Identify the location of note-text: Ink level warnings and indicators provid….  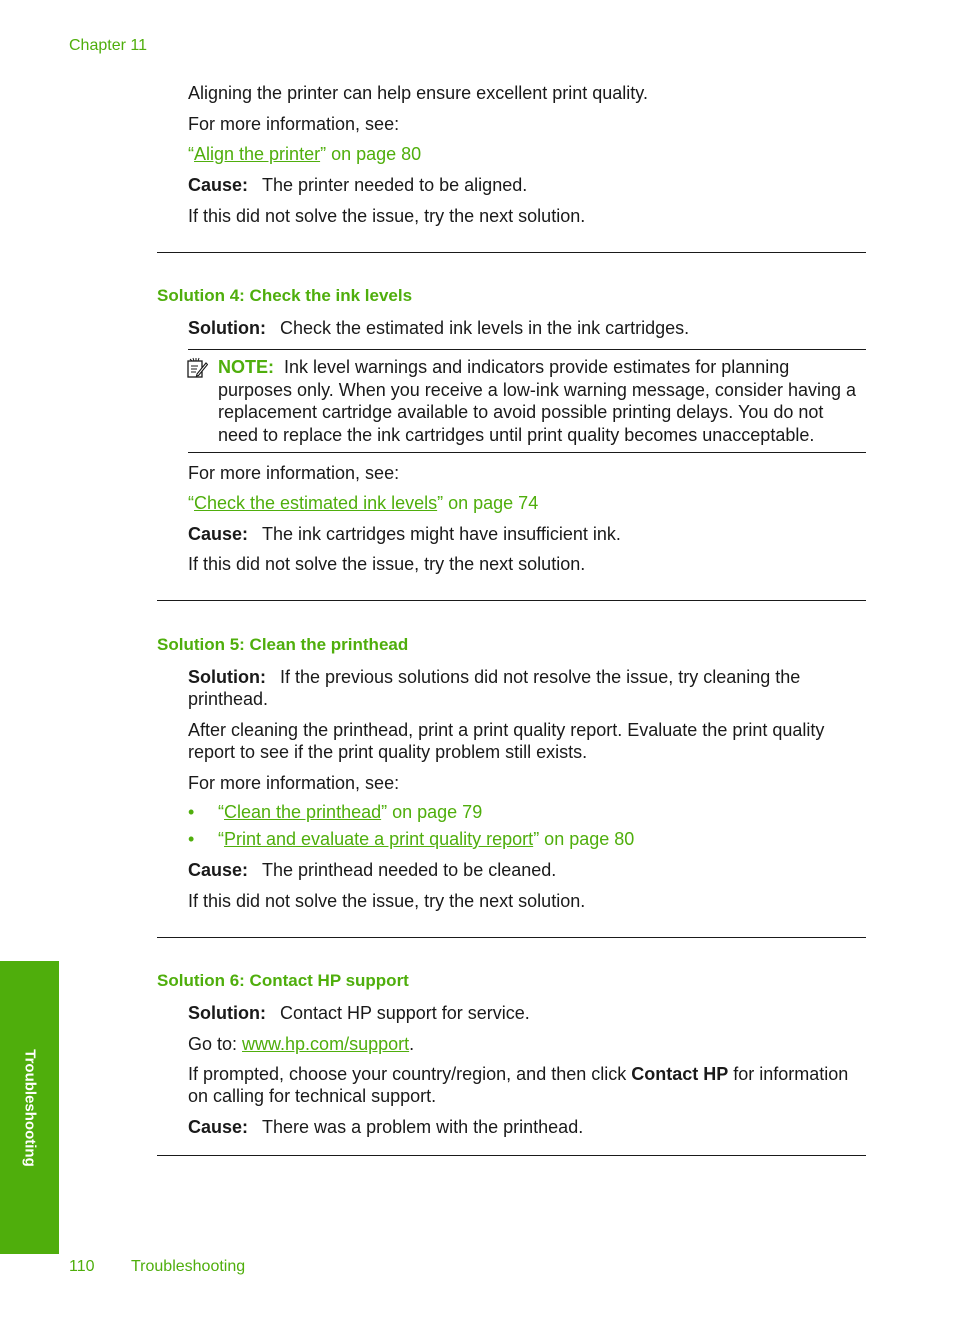
(537, 401).